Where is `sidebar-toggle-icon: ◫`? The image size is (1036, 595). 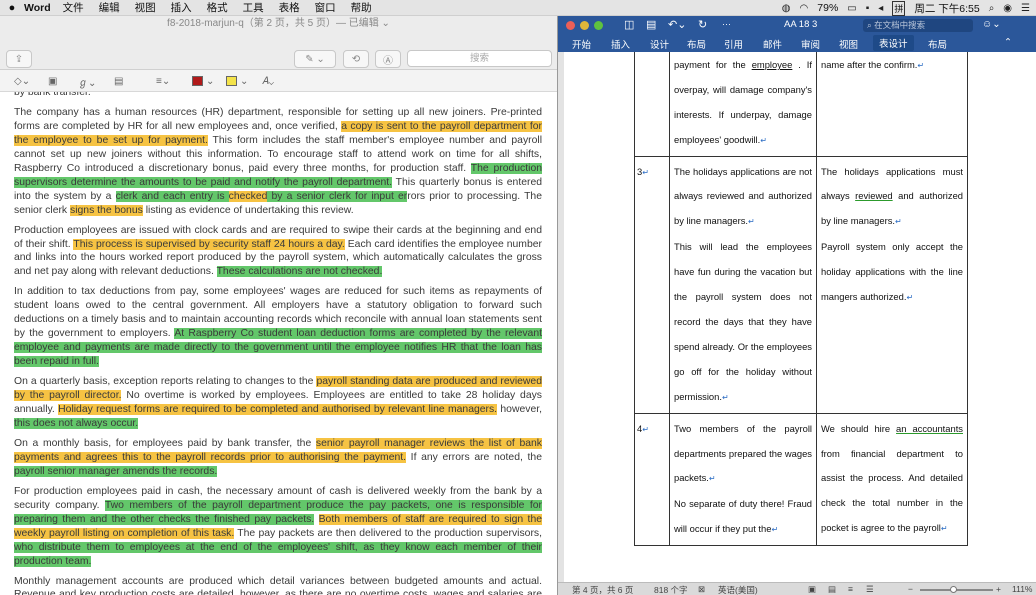 sidebar-toggle-icon: ◫ is located at coordinates (629, 24).